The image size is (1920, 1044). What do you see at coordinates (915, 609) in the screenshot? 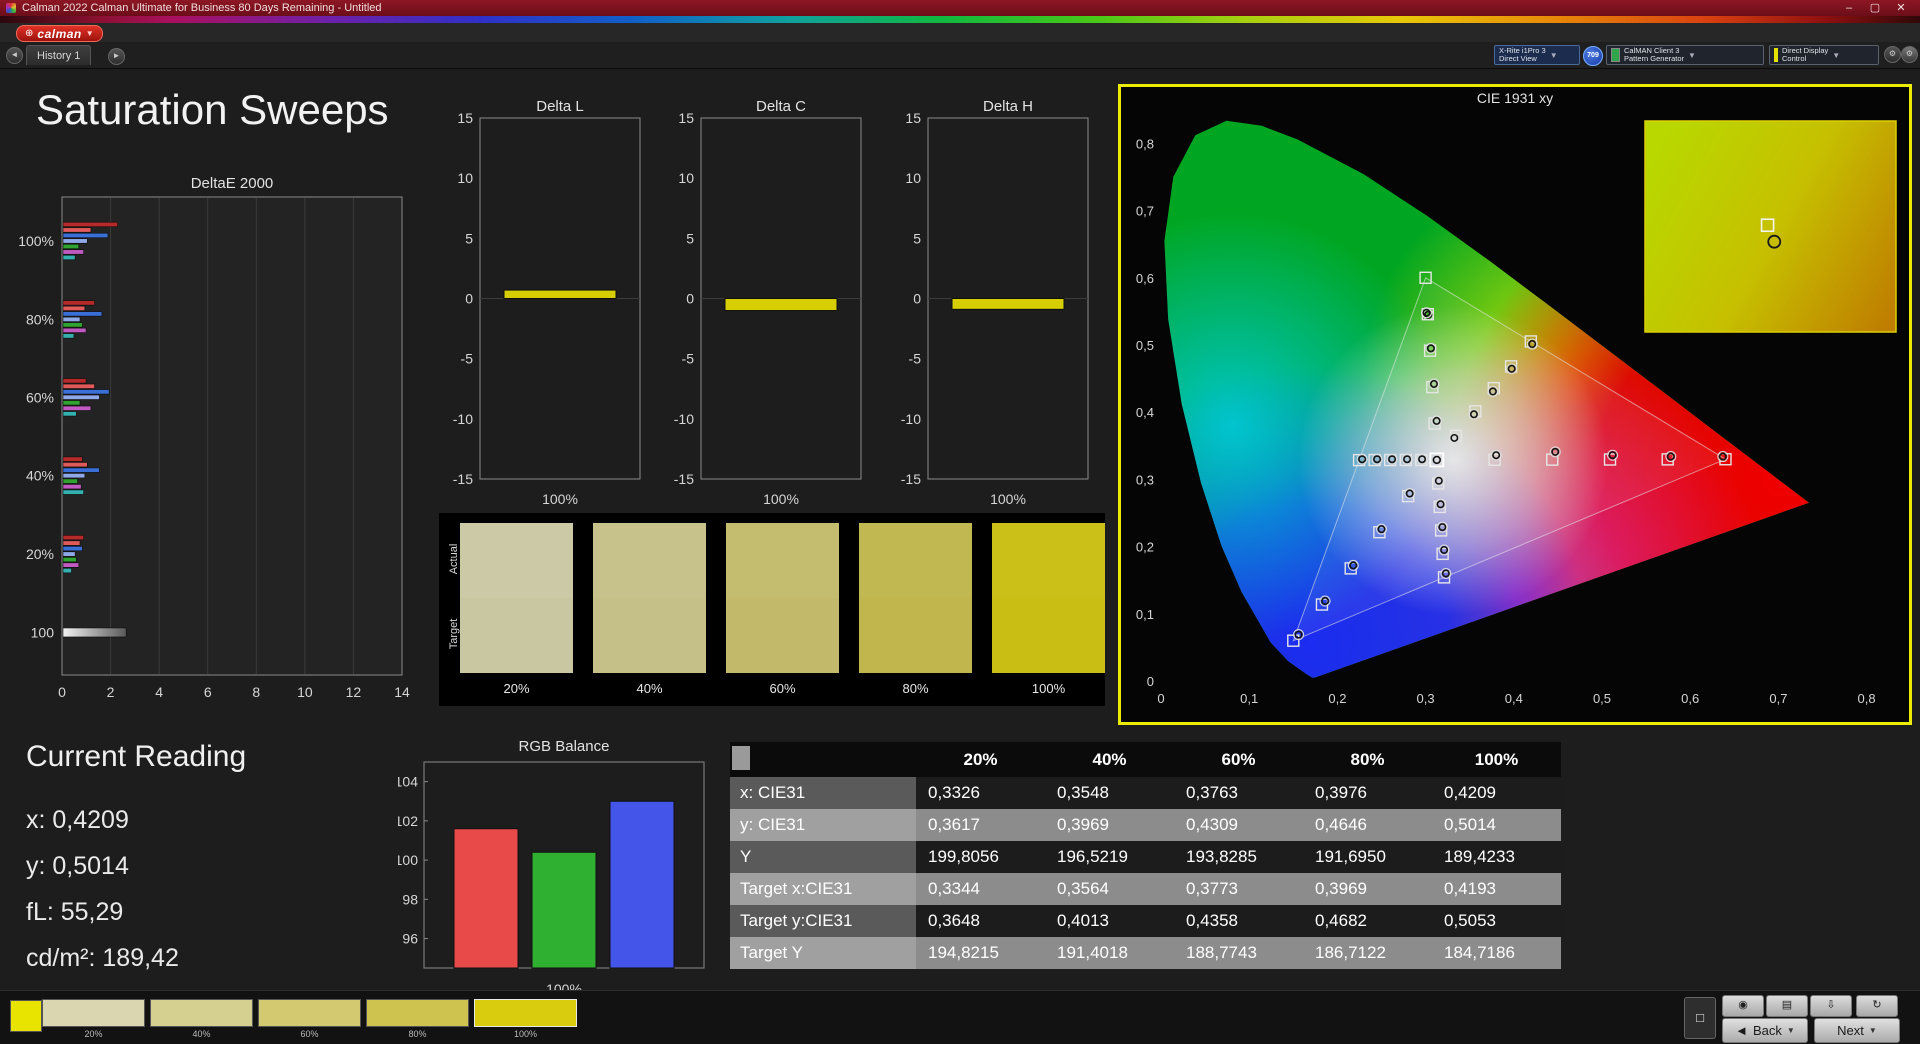
I see `swatch-80%: 80%` at bounding box center [915, 609].